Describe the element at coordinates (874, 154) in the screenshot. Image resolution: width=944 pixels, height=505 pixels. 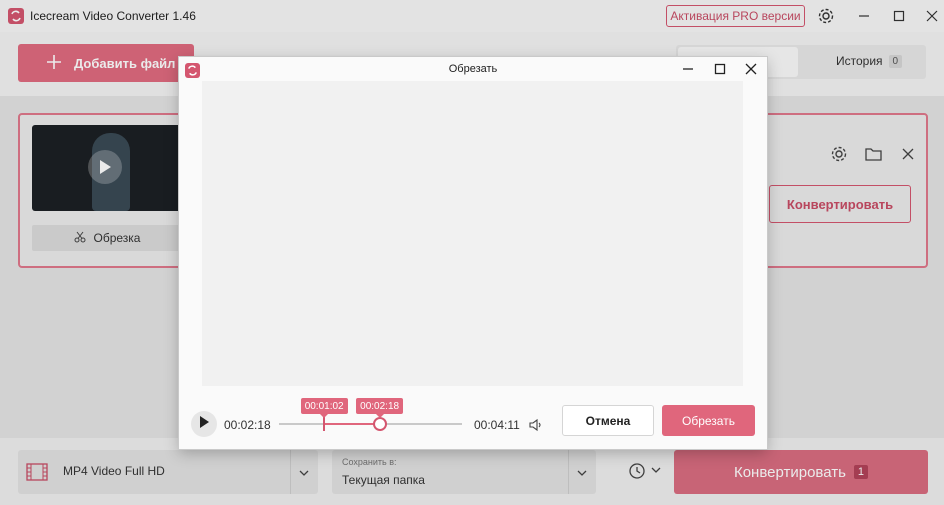
I see `folder-icon` at that location.